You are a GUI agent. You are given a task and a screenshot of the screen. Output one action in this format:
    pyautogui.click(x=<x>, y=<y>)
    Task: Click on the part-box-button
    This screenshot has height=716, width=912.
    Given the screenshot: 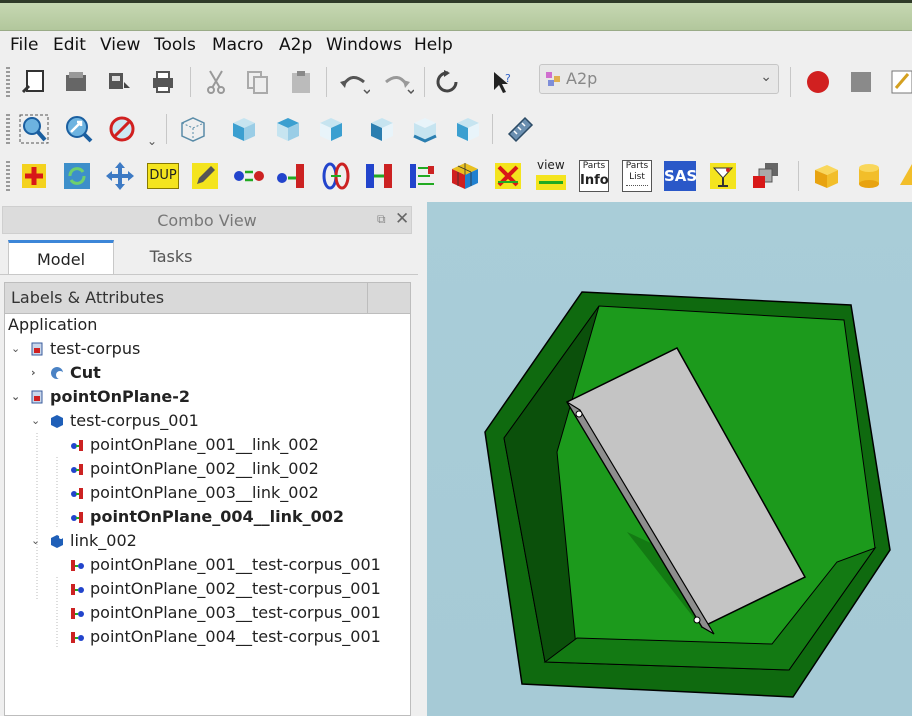 What is the action you would take?
    pyautogui.click(x=826, y=176)
    